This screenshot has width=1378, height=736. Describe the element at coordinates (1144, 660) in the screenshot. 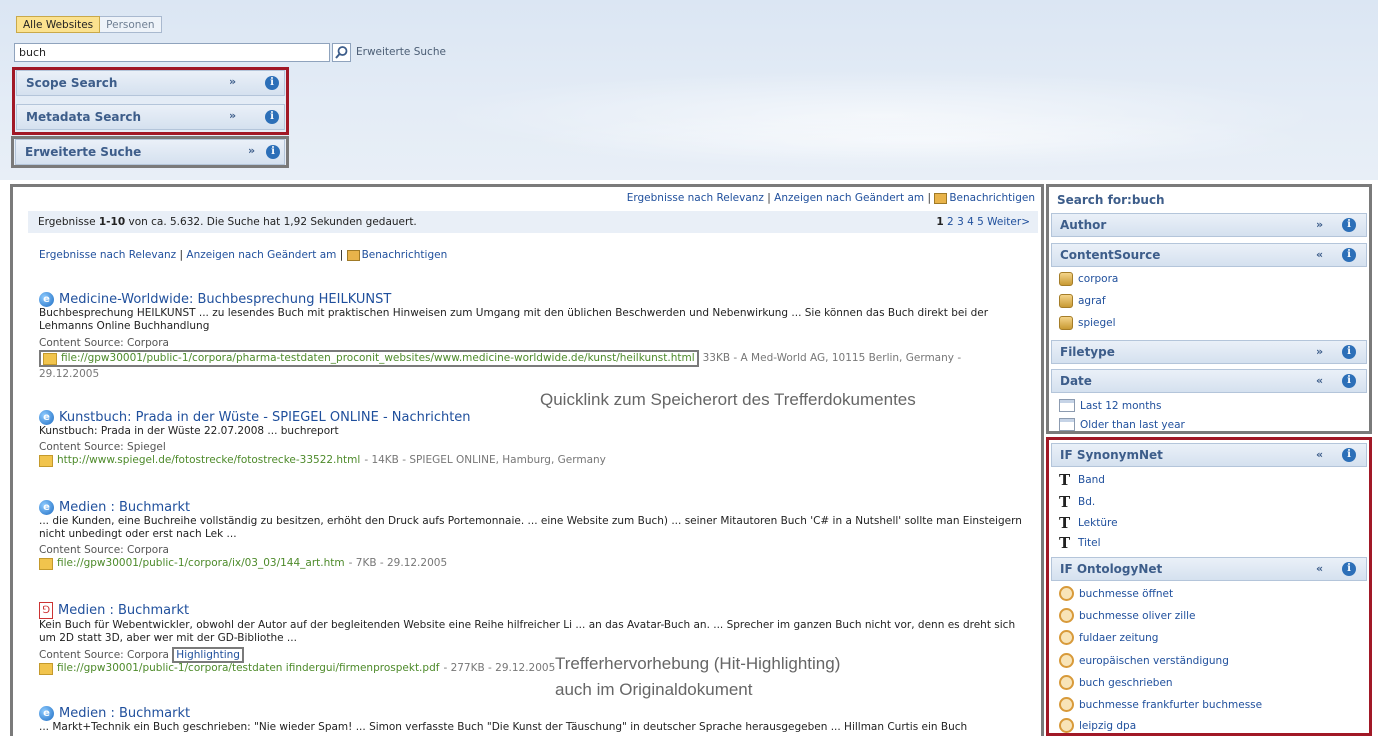

I see `ontology-item: europäischen verständigung` at that location.